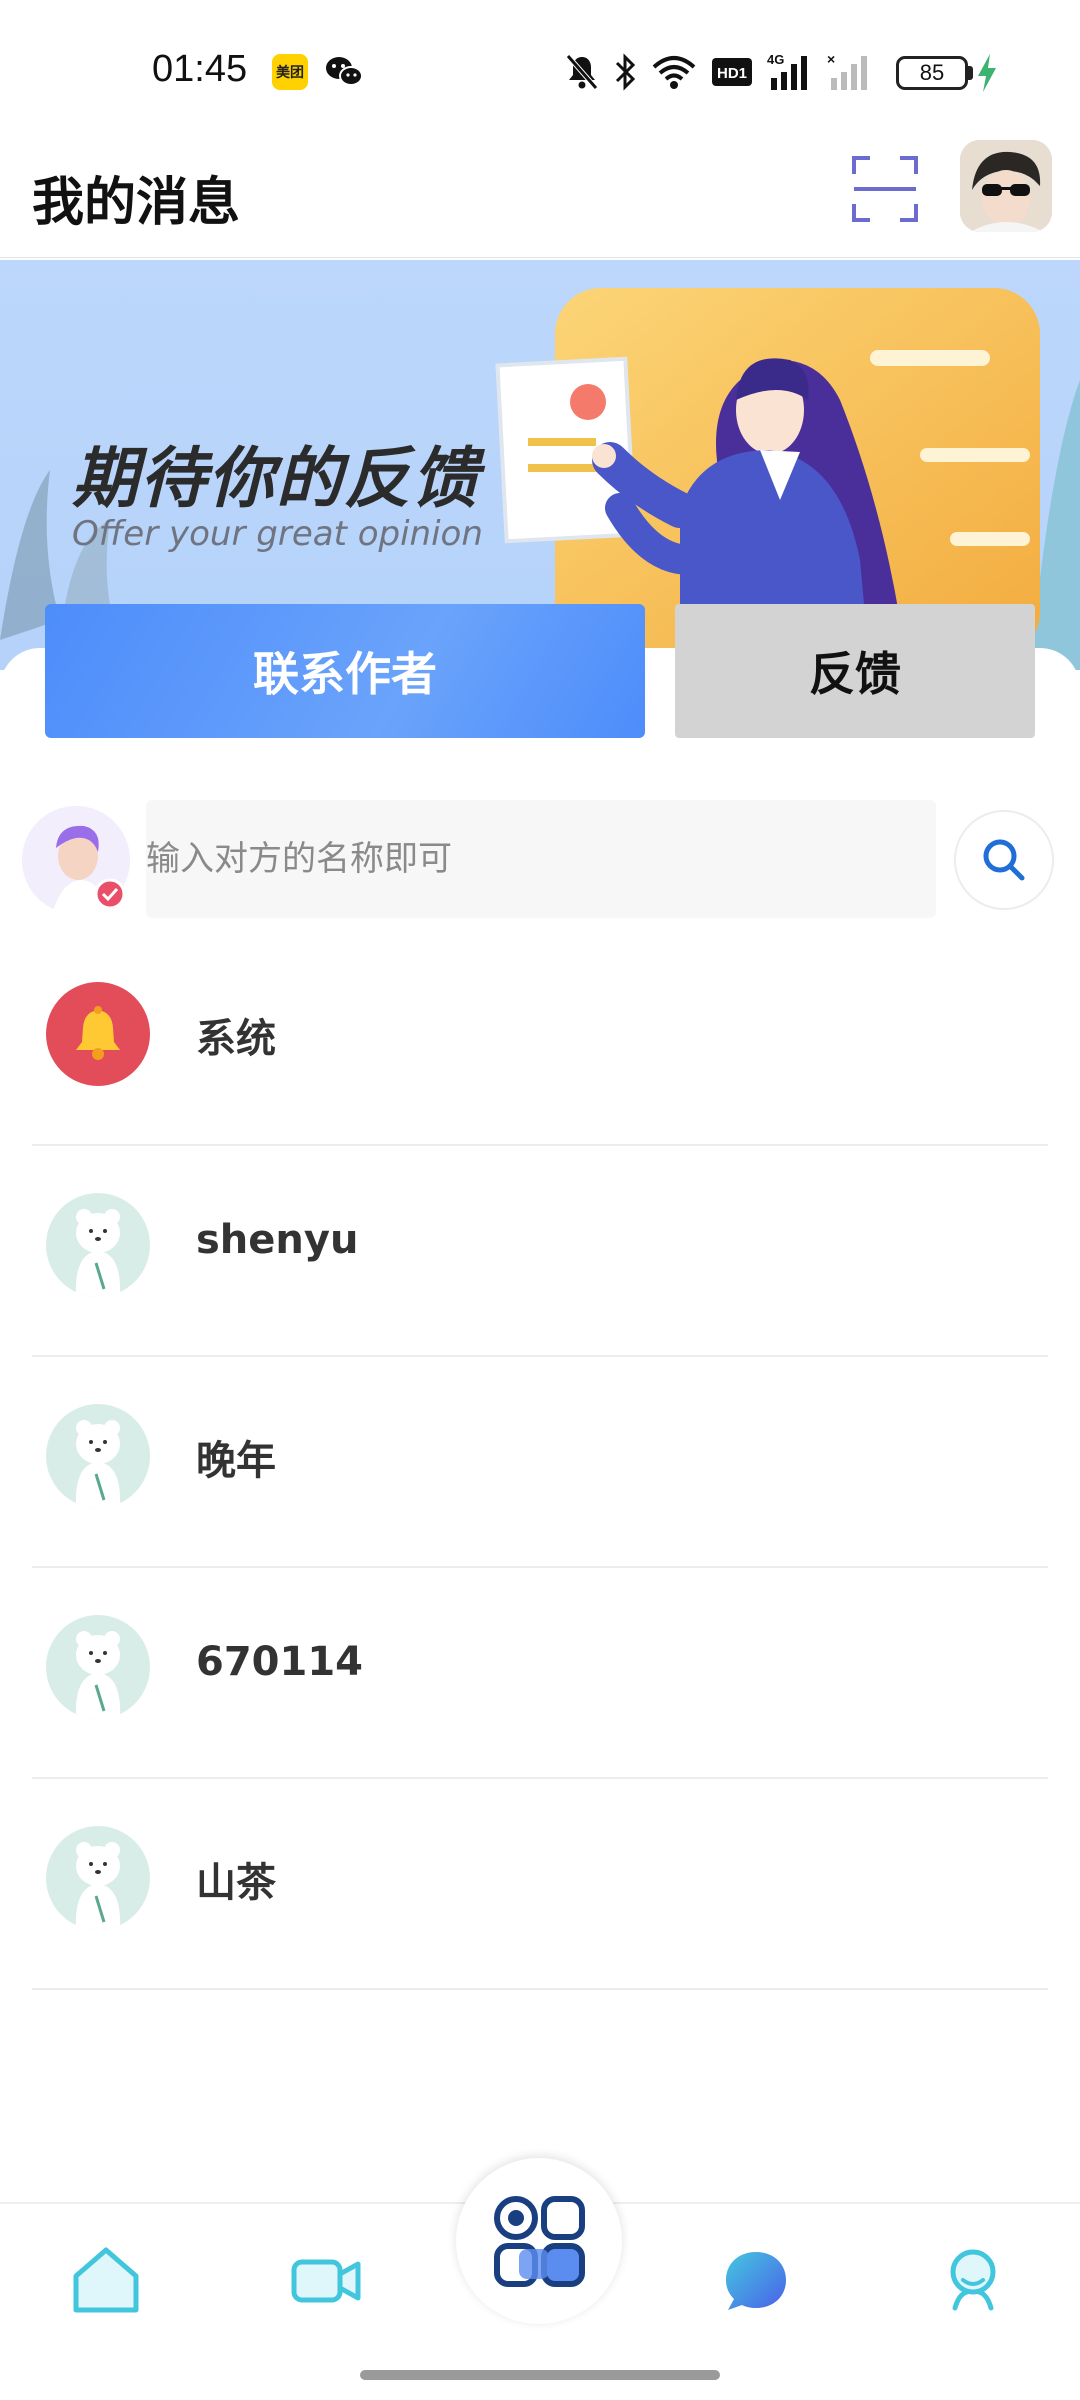 Image resolution: width=1080 pixels, height=2400 pixels. I want to click on page-title: 我的消息, so click(136, 203).